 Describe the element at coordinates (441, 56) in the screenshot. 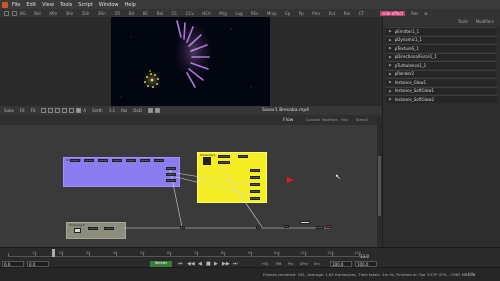

I see `tool-row: ▶ pDirectionalForce1_1` at that location.